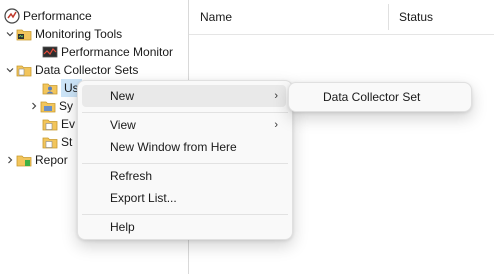 This screenshot has height=274, width=494. I want to click on menu-item-data-collector-set: Data Collector Set, so click(379, 97).